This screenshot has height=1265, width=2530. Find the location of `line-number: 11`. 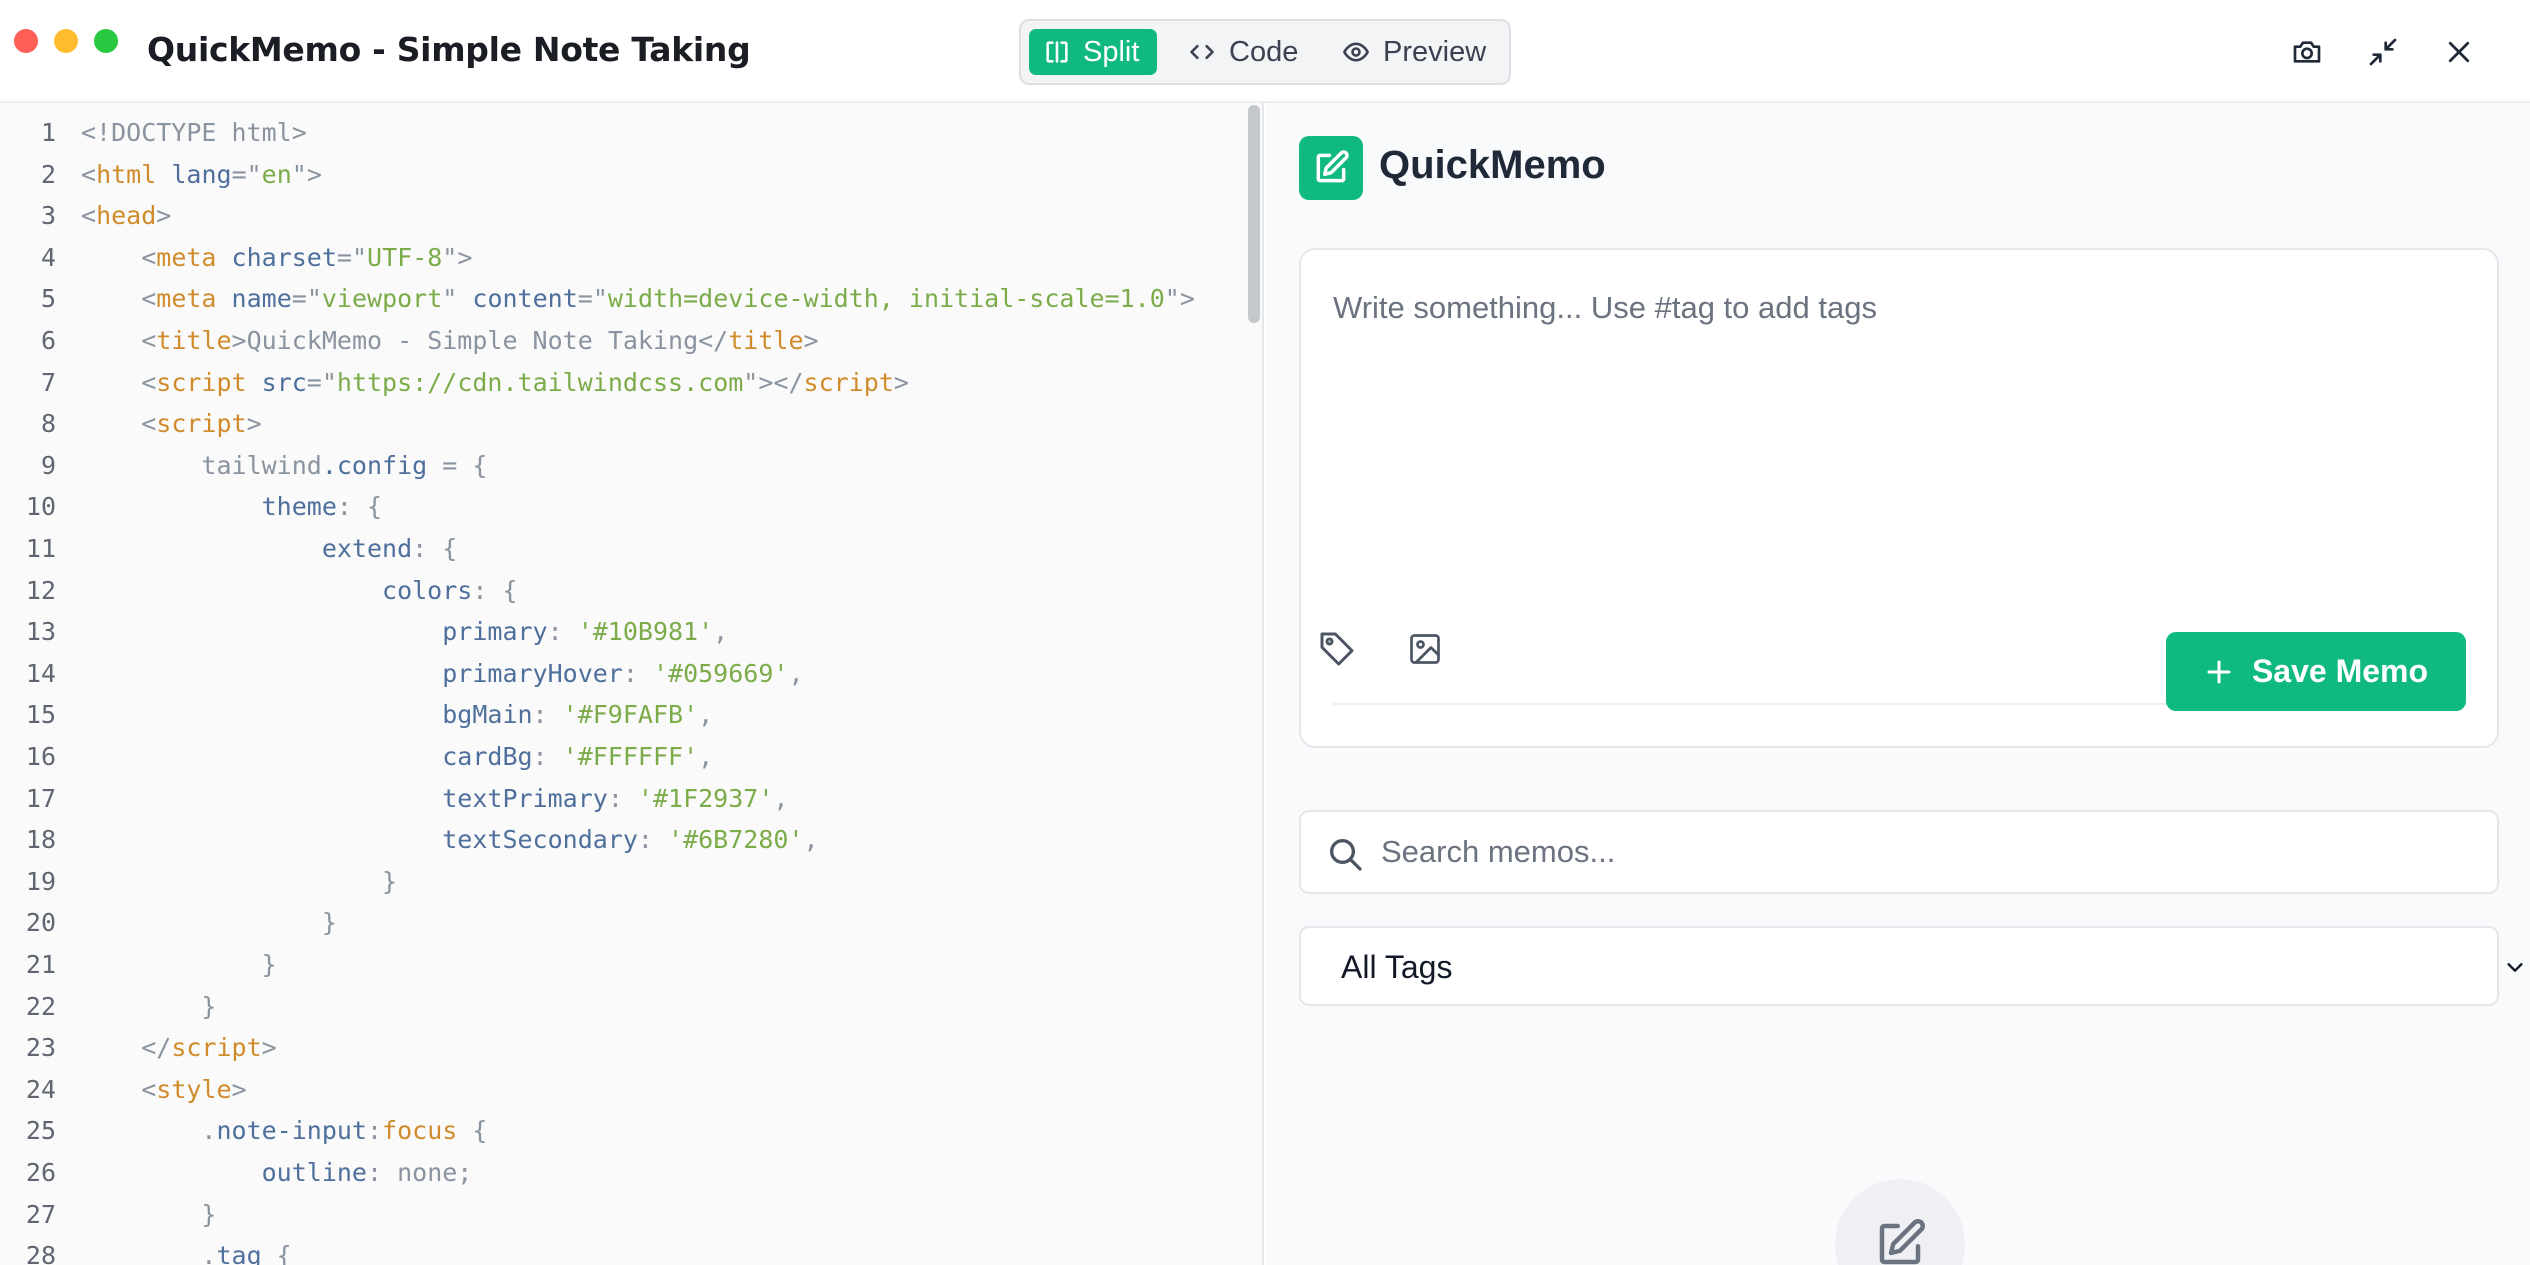

line-number: 11 is located at coordinates (40, 548).